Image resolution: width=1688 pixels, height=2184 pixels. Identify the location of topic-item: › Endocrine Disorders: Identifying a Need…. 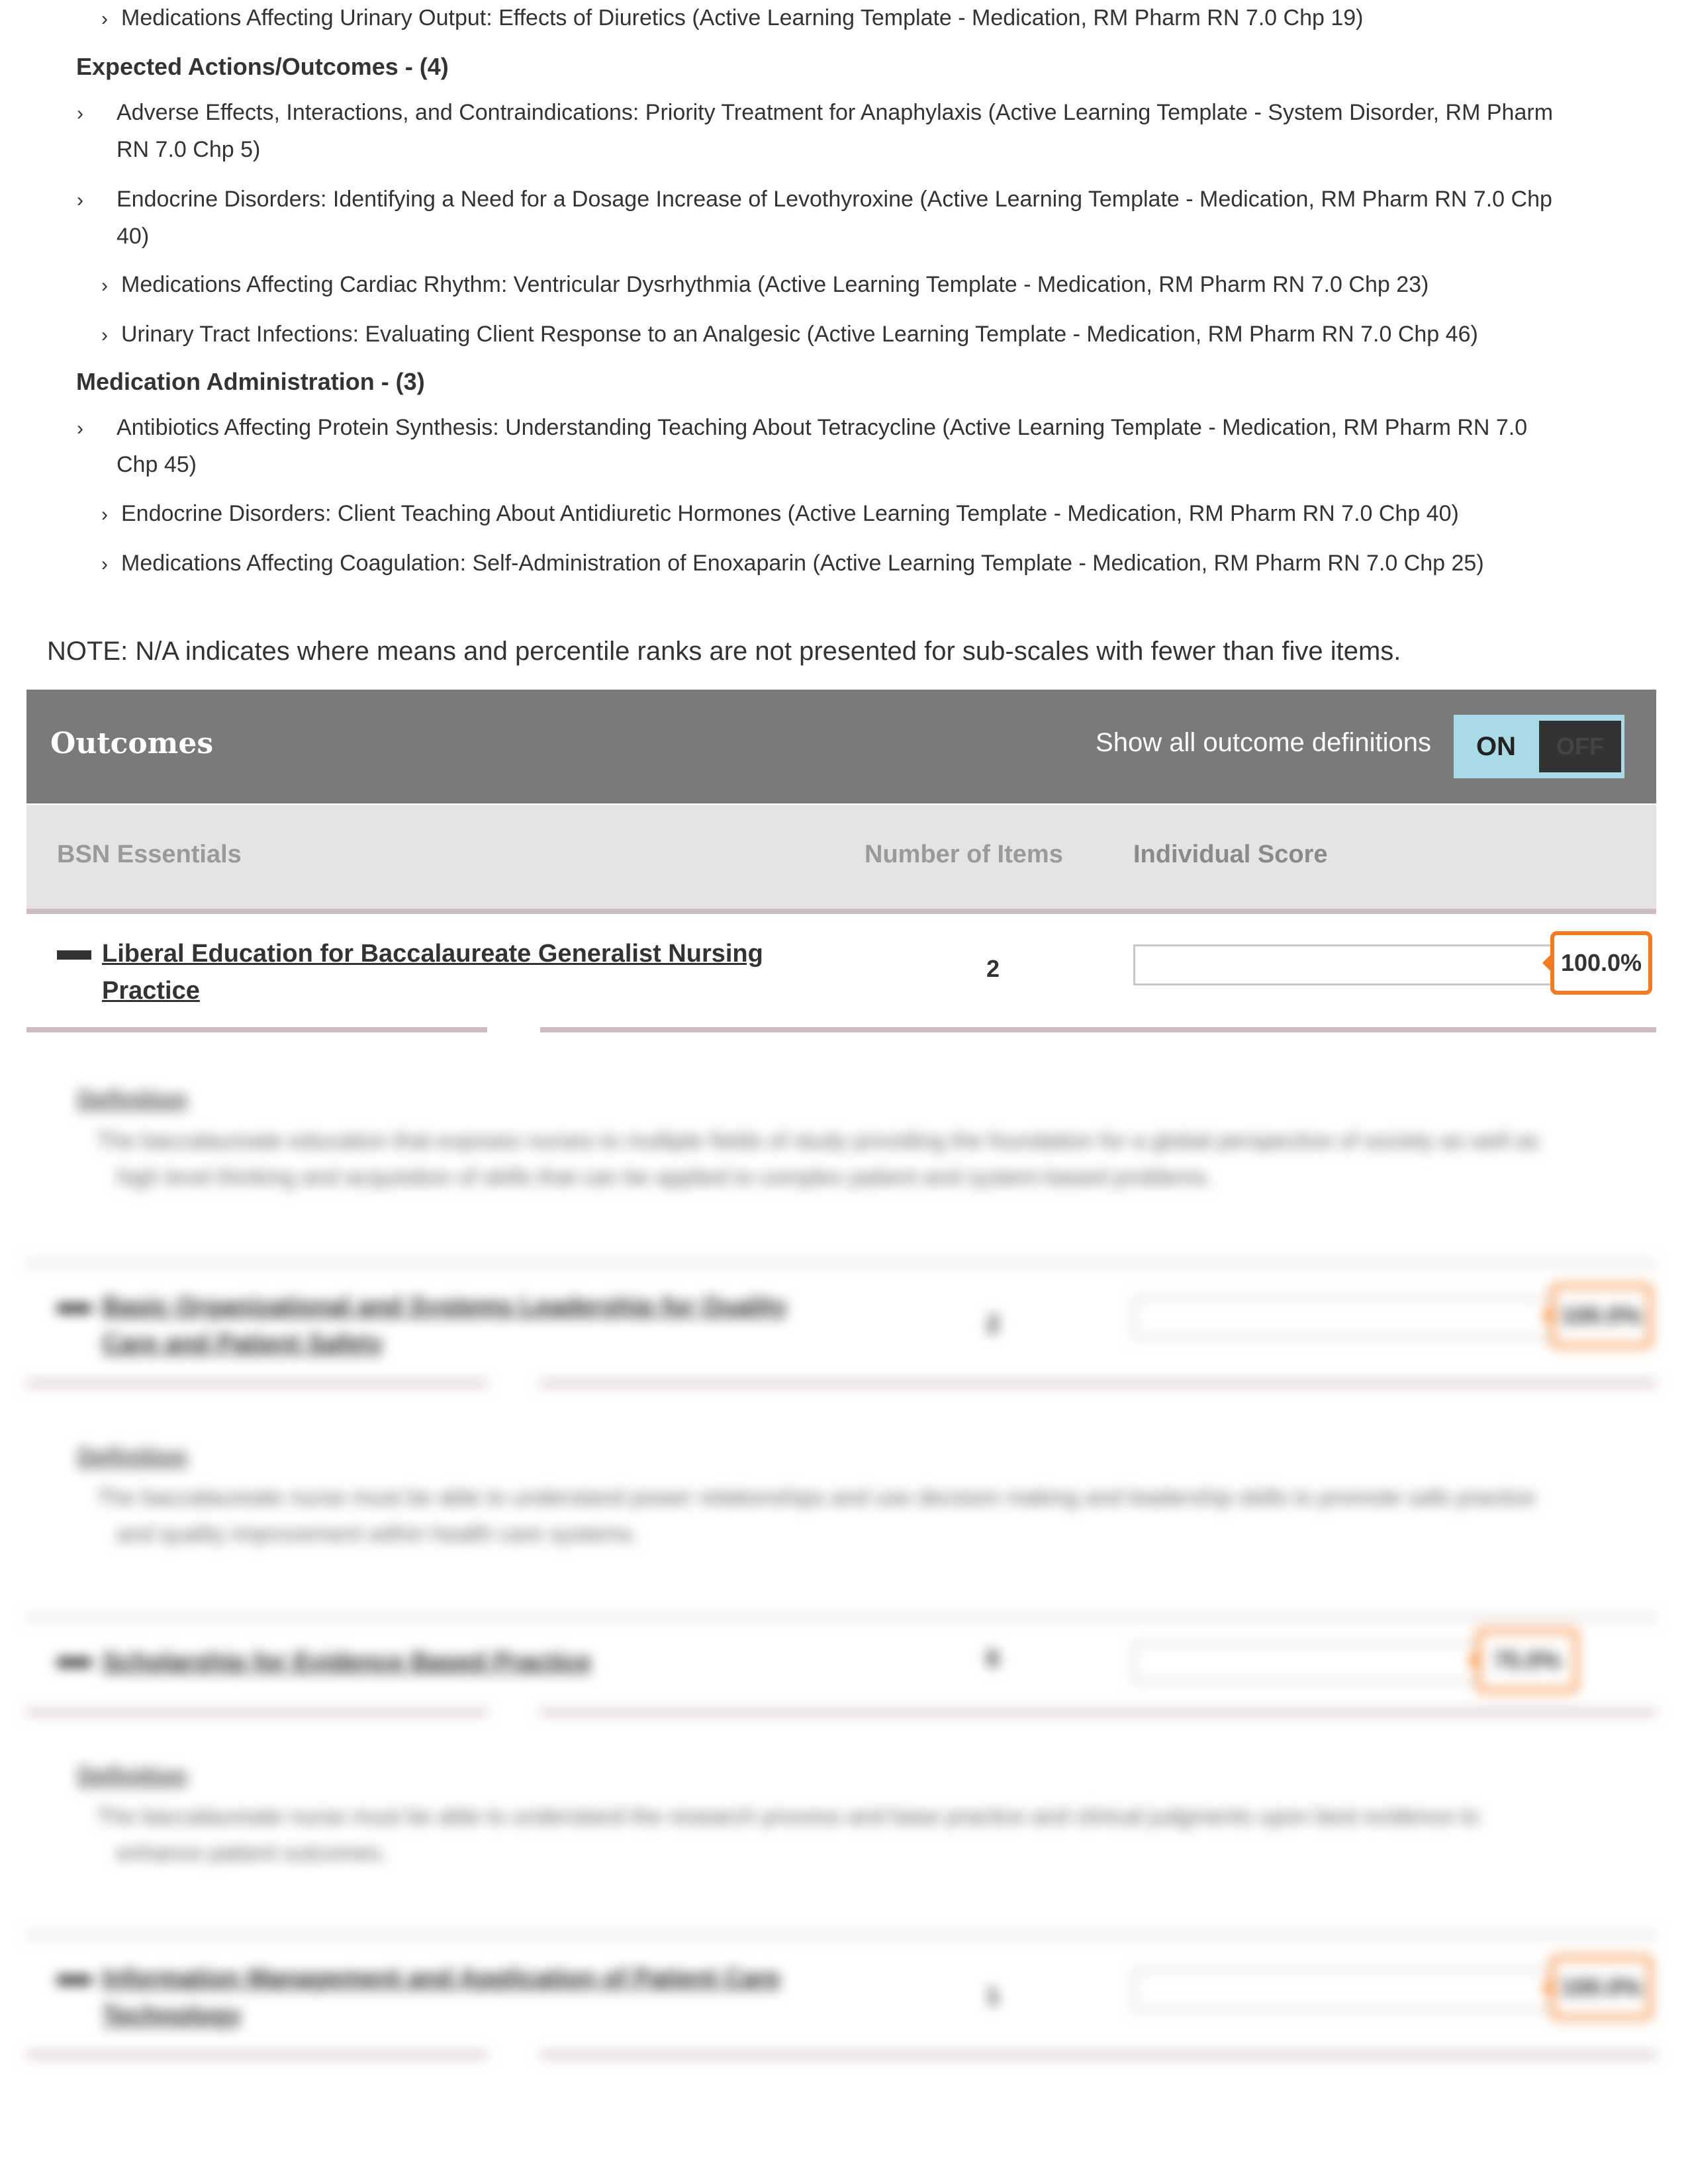
(825, 218).